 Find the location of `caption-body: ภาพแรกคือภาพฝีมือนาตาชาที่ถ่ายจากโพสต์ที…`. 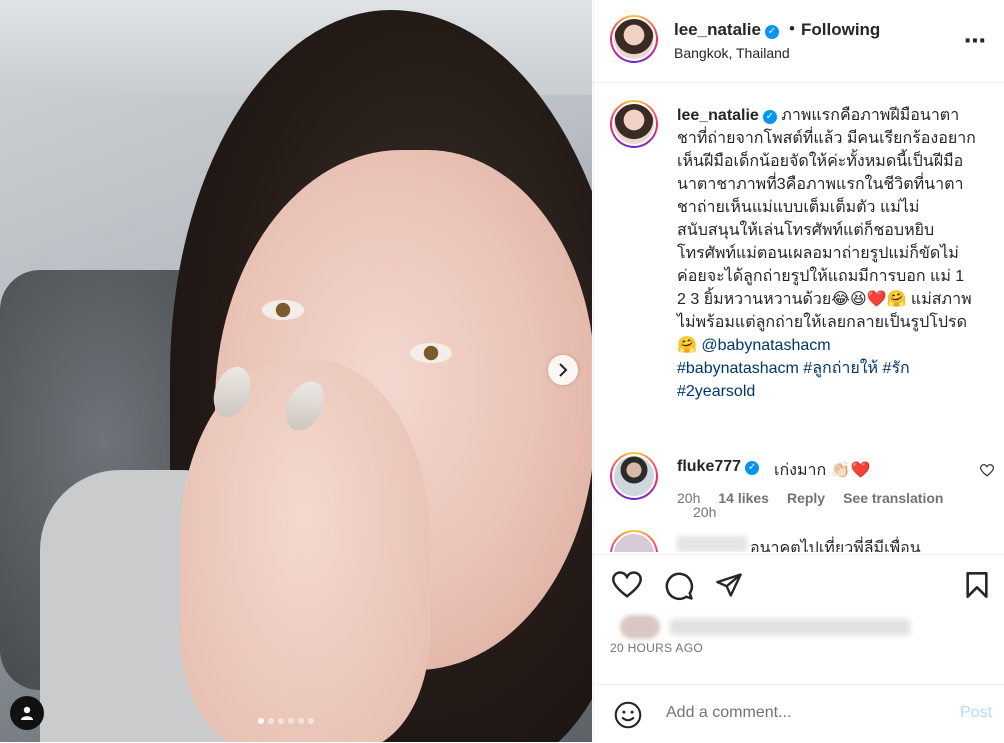

caption-body: ภาพแรกคือภาพฝีมือนาตาชาที่ถ่ายจากโพสต์ที… is located at coordinates (826, 230).